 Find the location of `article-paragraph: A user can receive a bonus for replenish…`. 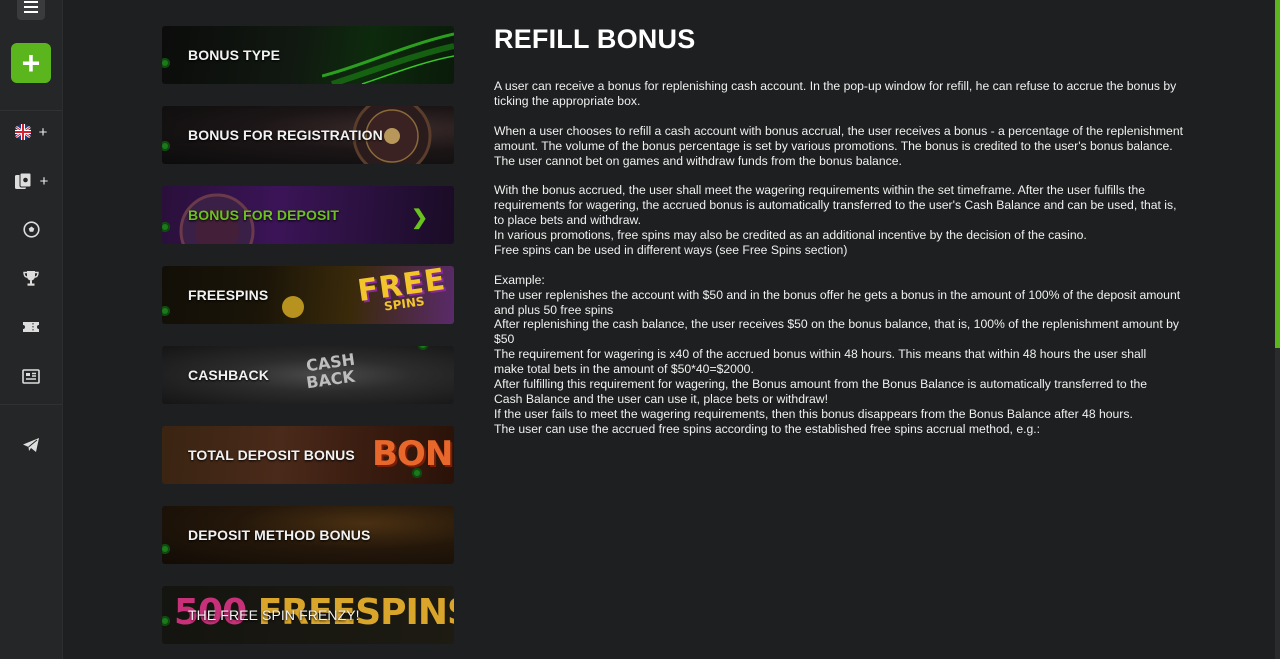

article-paragraph: A user can receive a bonus for replenish… is located at coordinates (835, 93).